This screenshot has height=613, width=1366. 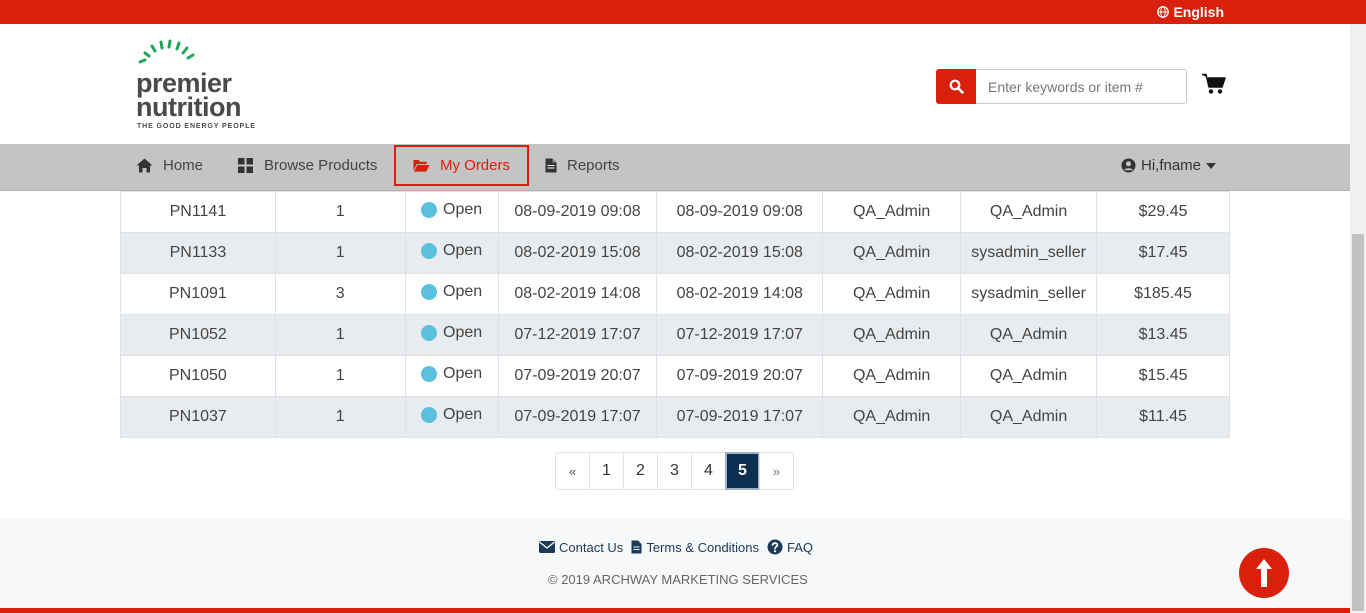 I want to click on footer-links: Contact Us Terms & Conditions FAQ, so click(x=676, y=547).